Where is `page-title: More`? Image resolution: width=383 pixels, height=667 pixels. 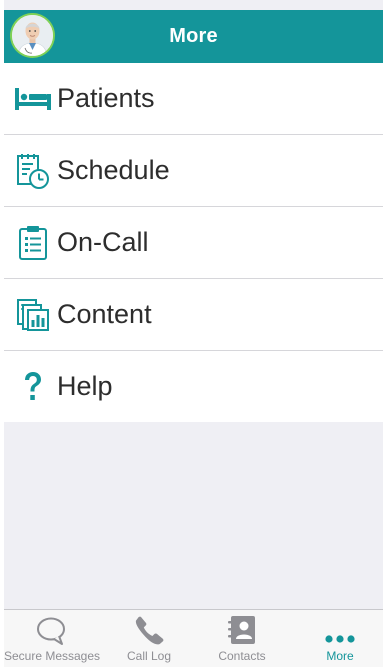
page-title: More is located at coordinates (193, 36).